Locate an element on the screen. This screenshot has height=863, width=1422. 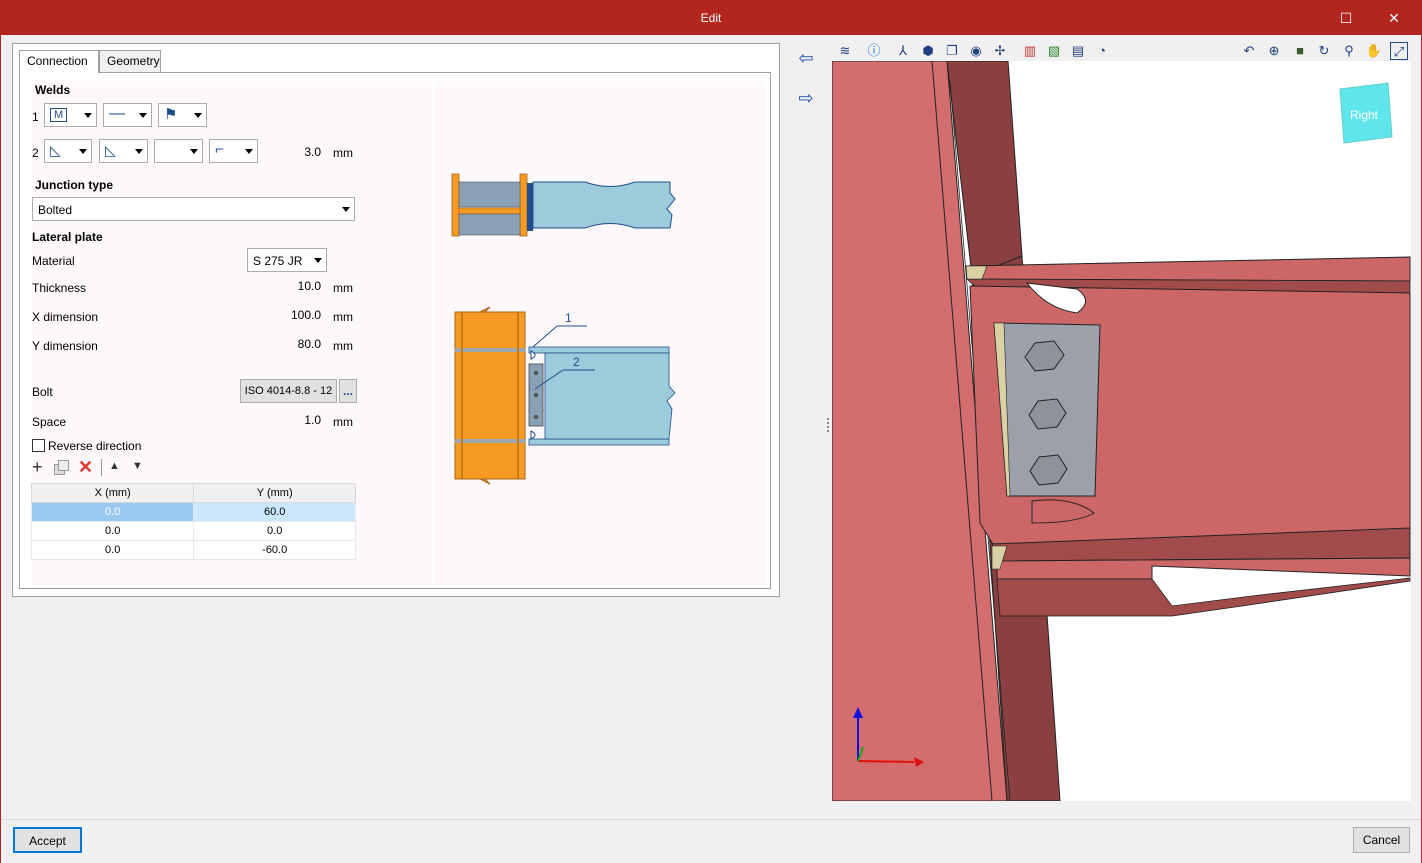
weld-size-input: 3.0 is located at coordinates (293, 152).